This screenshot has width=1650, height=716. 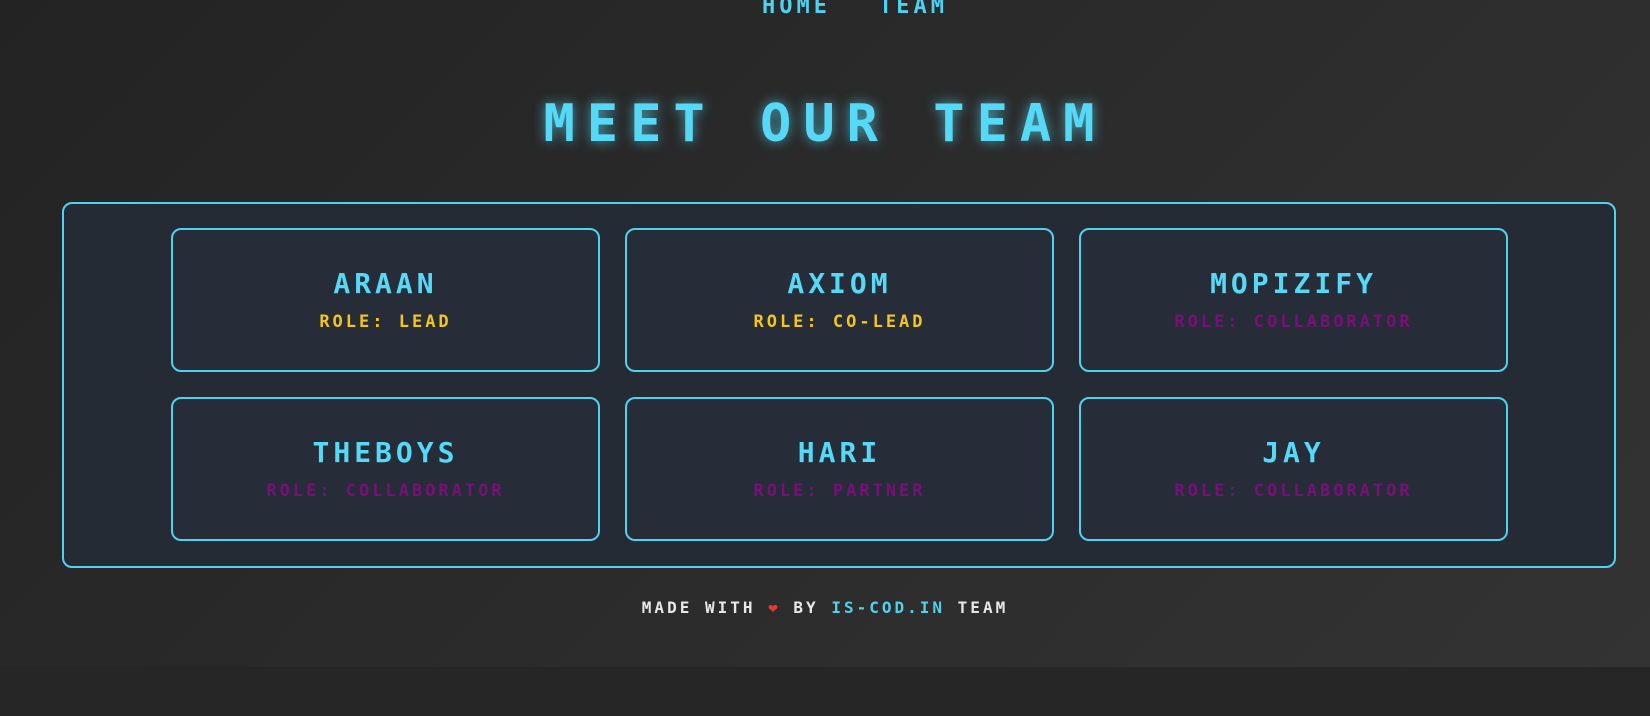 I want to click on page-title: MEET OUR TEAM, so click(x=825, y=124).